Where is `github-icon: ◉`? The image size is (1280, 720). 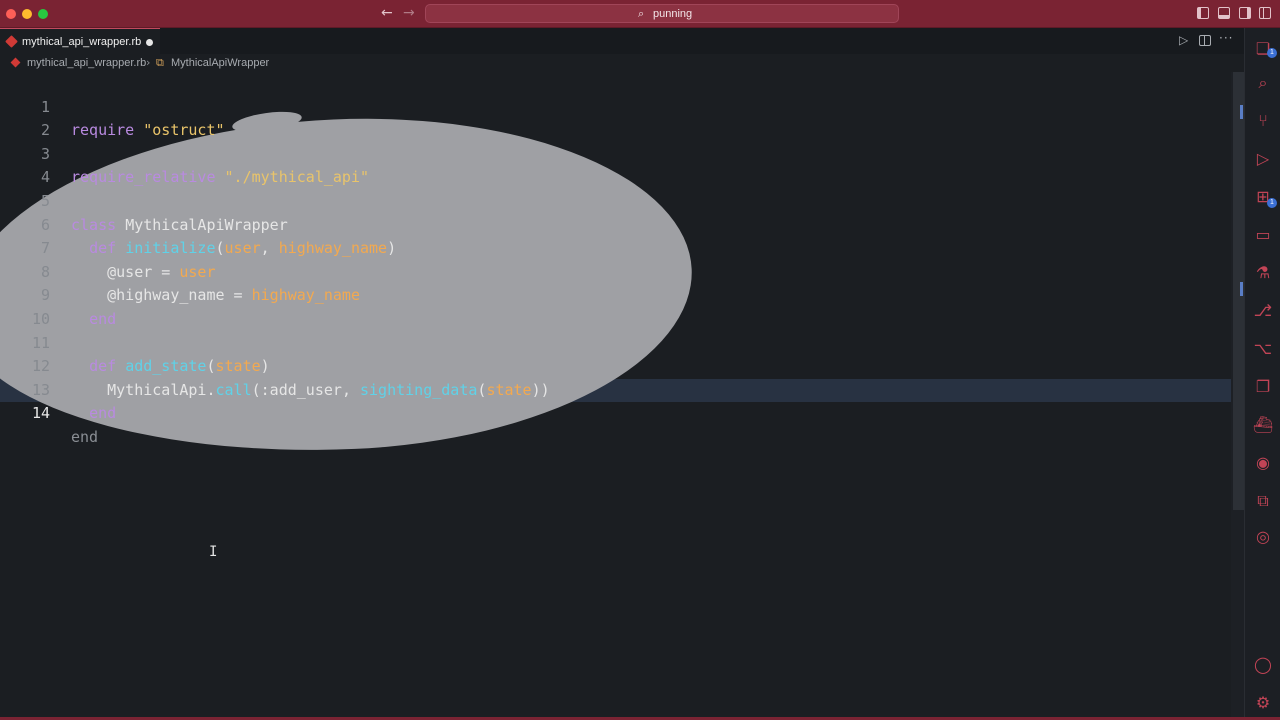
github-icon: ◉ is located at coordinates (1263, 463).